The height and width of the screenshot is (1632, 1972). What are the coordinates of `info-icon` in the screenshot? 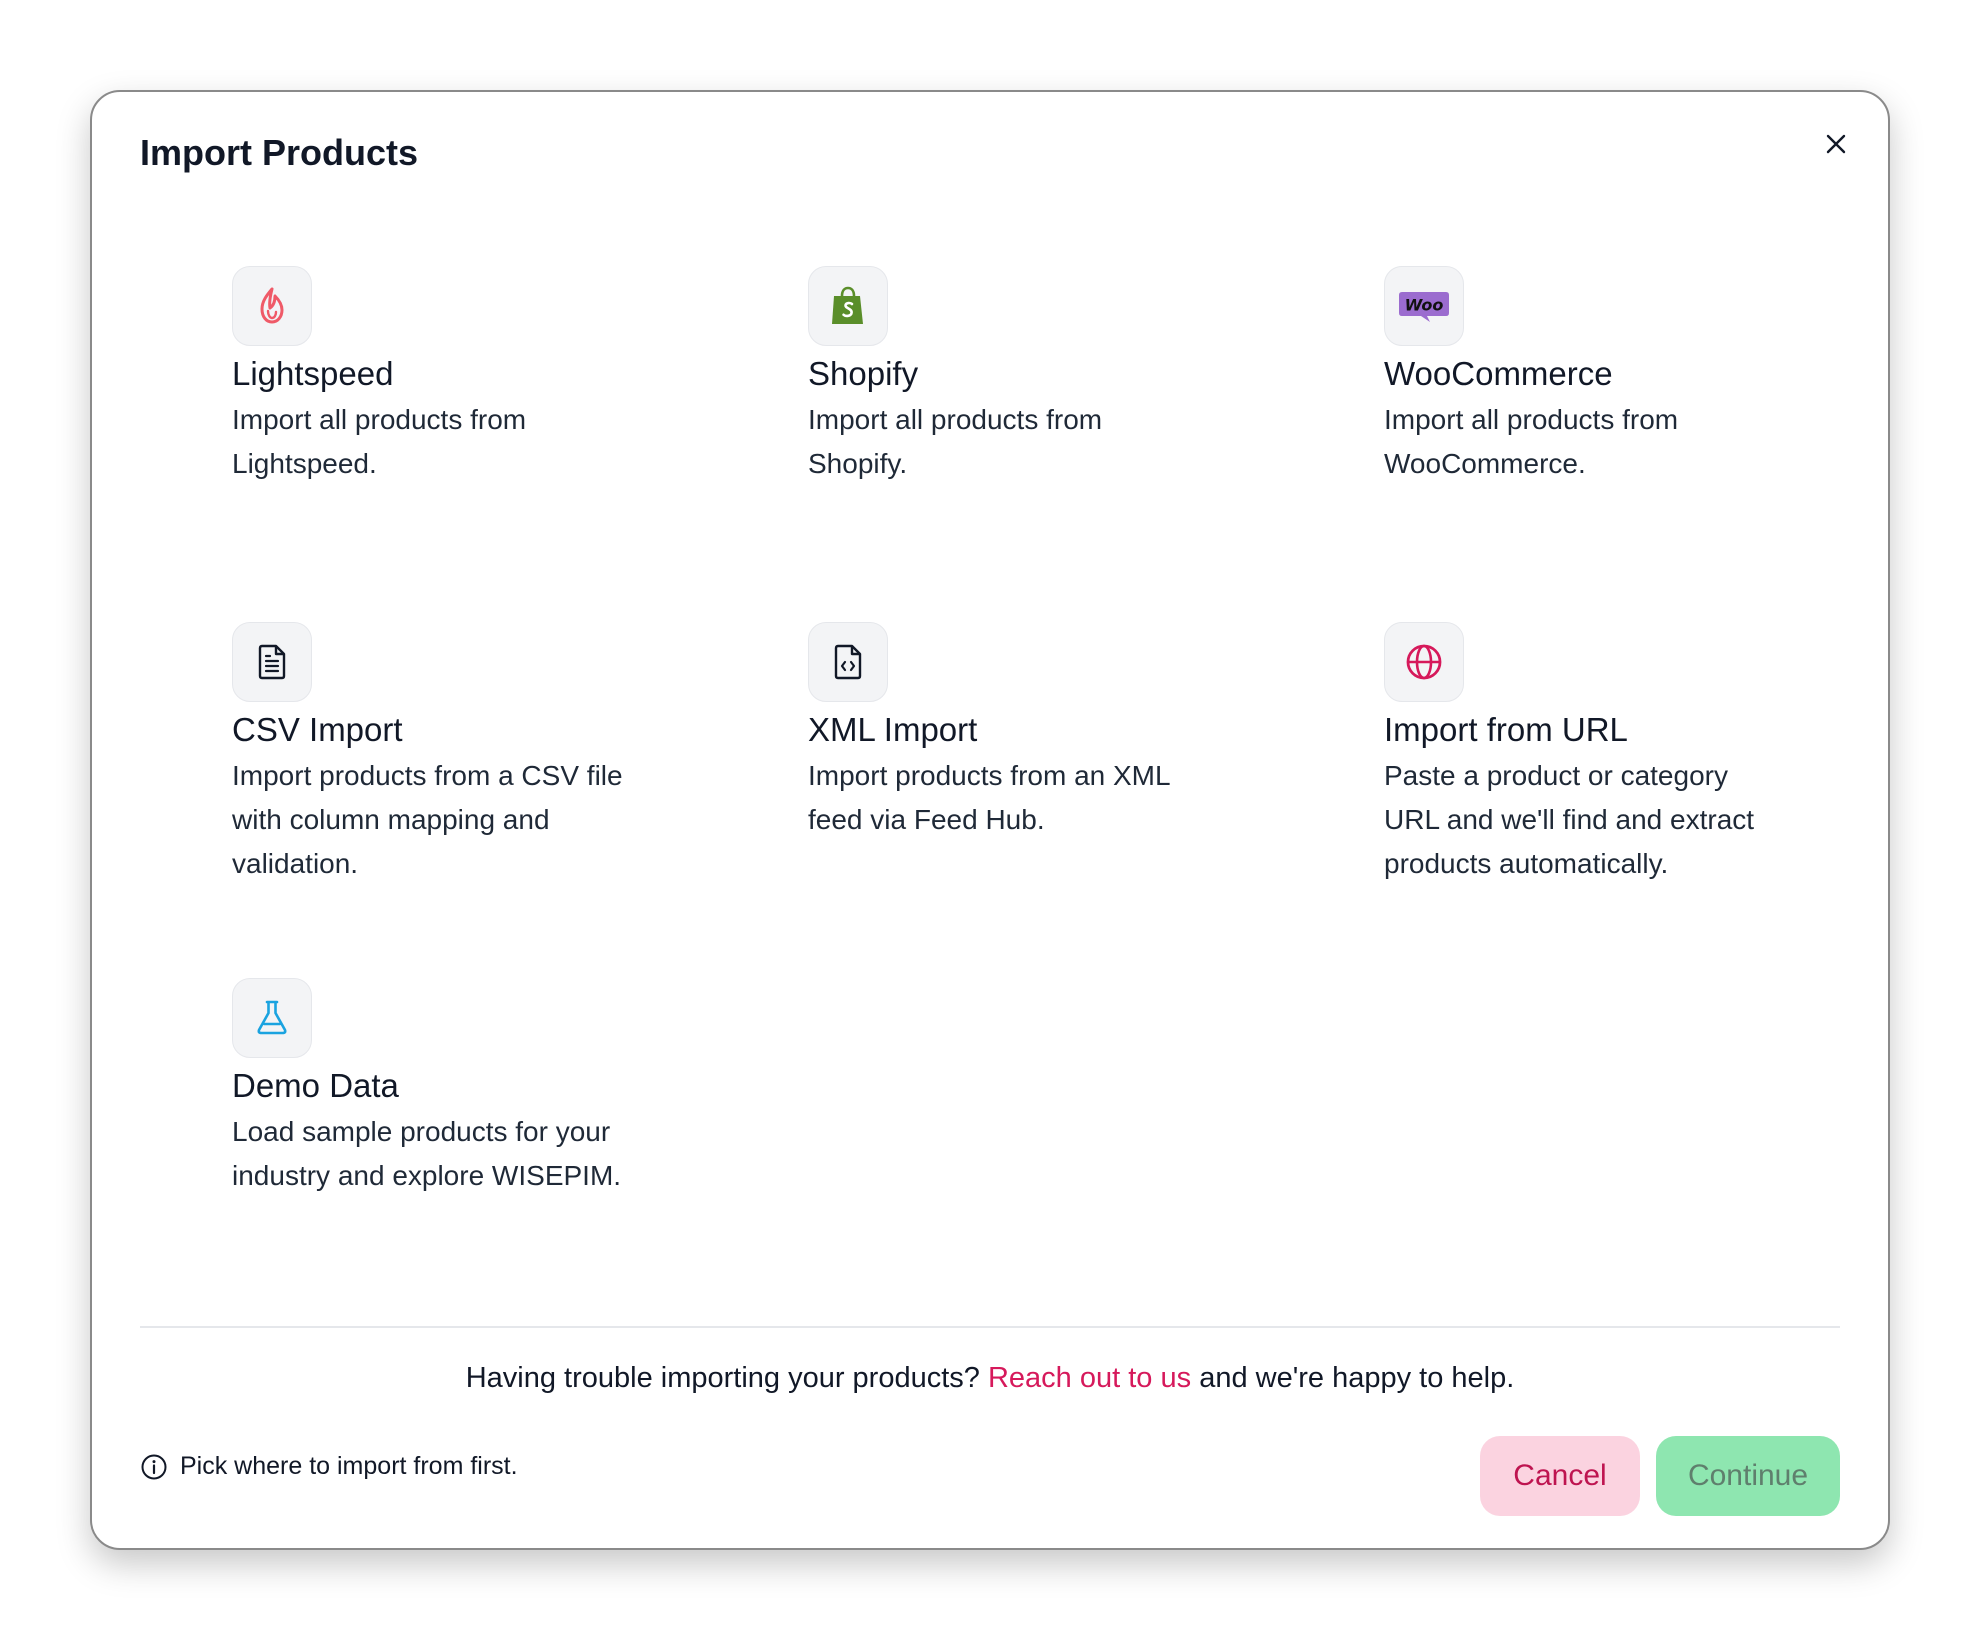 It's located at (154, 1466).